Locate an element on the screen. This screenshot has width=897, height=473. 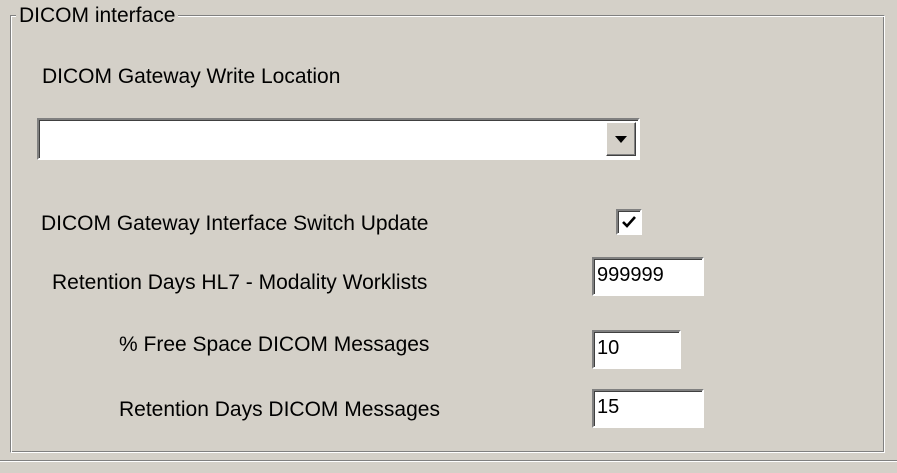
write-location-label: DICOM Gateway Write Location is located at coordinates (191, 76).